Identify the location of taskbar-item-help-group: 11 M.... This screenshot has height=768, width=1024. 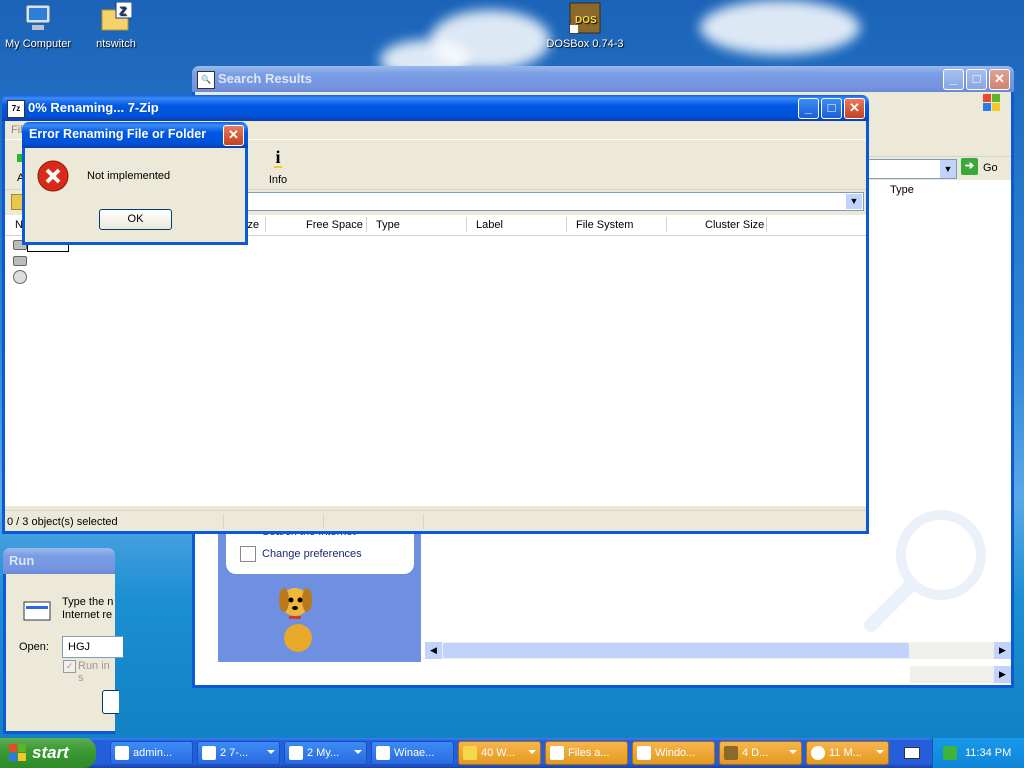
(847, 753).